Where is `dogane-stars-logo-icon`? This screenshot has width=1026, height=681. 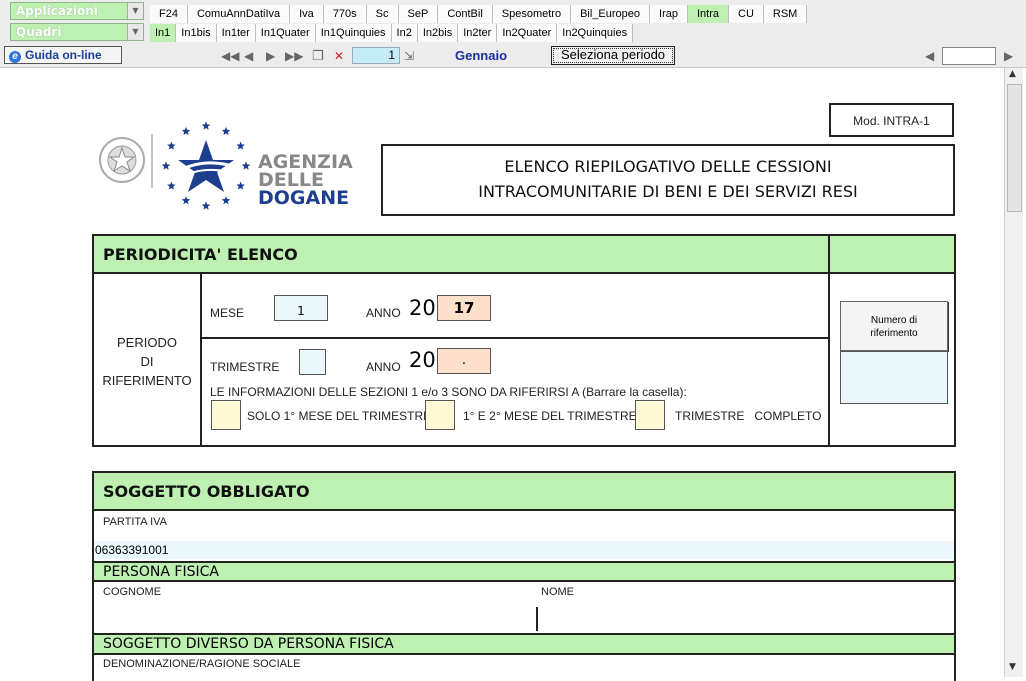
dogane-stars-logo-icon is located at coordinates (206, 165).